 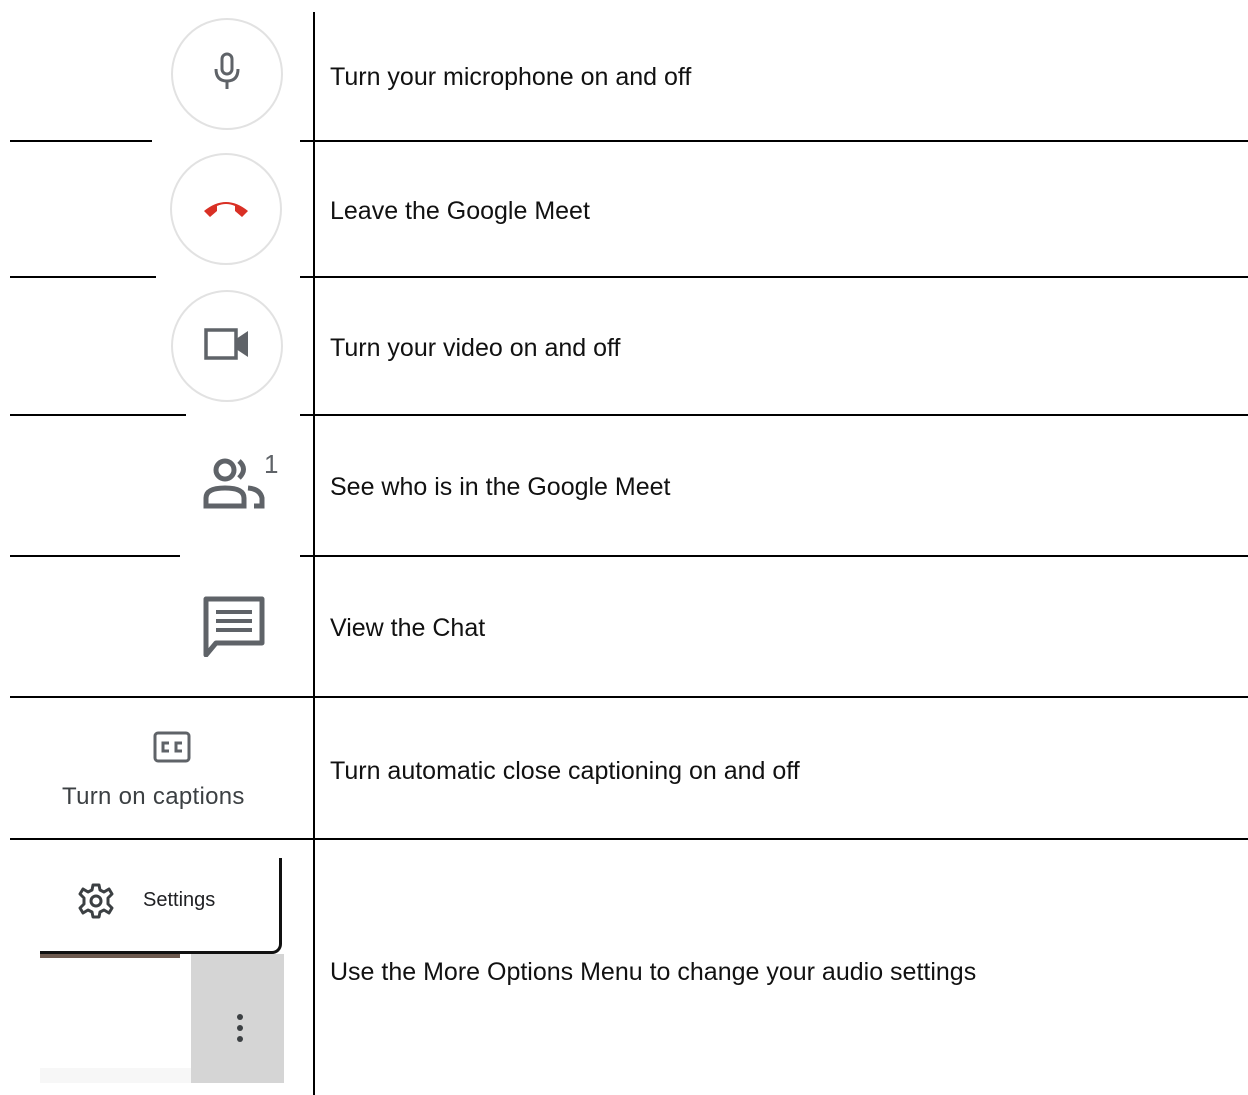 I want to click on chat-icon, so click(x=234, y=628).